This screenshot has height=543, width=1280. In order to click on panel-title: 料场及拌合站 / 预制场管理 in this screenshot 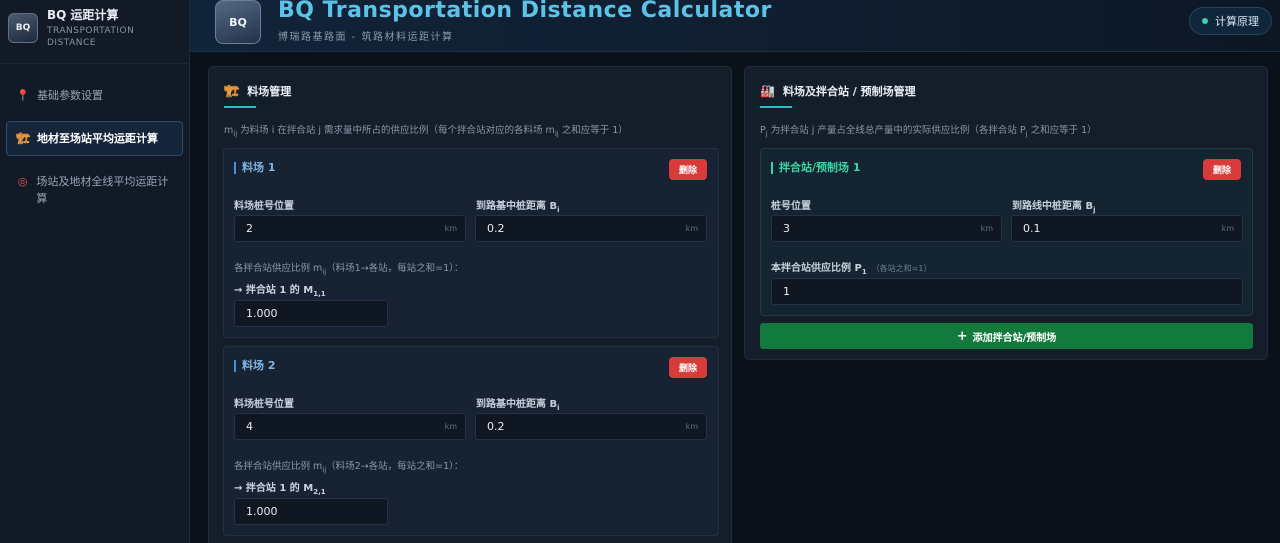, I will do `click(849, 91)`.